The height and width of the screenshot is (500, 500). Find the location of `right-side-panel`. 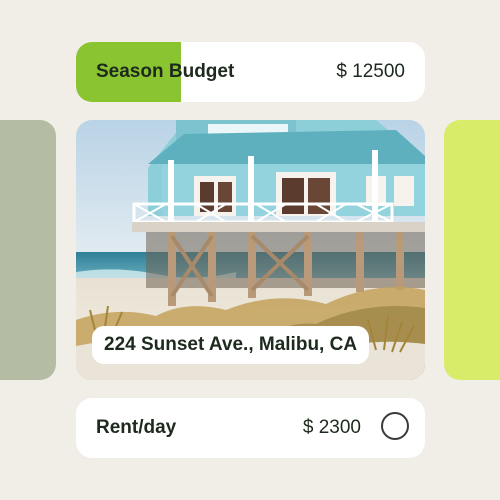

right-side-panel is located at coordinates (472, 250).